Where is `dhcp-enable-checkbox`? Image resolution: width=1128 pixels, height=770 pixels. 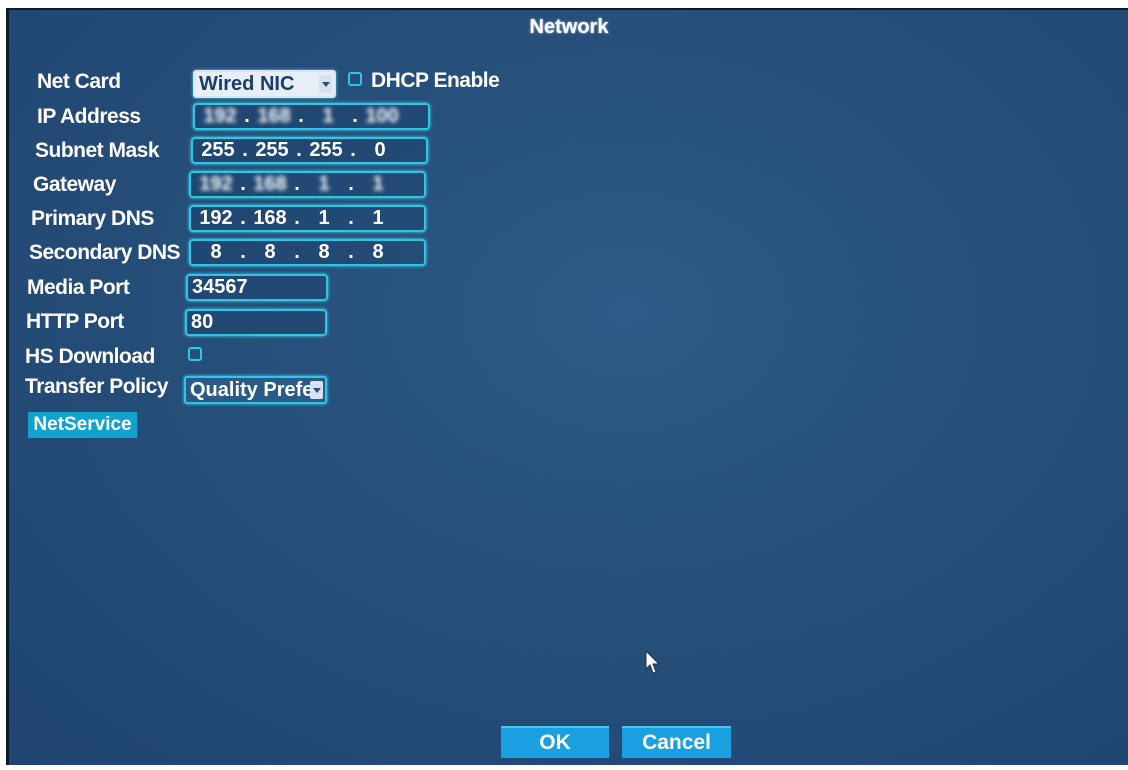 dhcp-enable-checkbox is located at coordinates (355, 79).